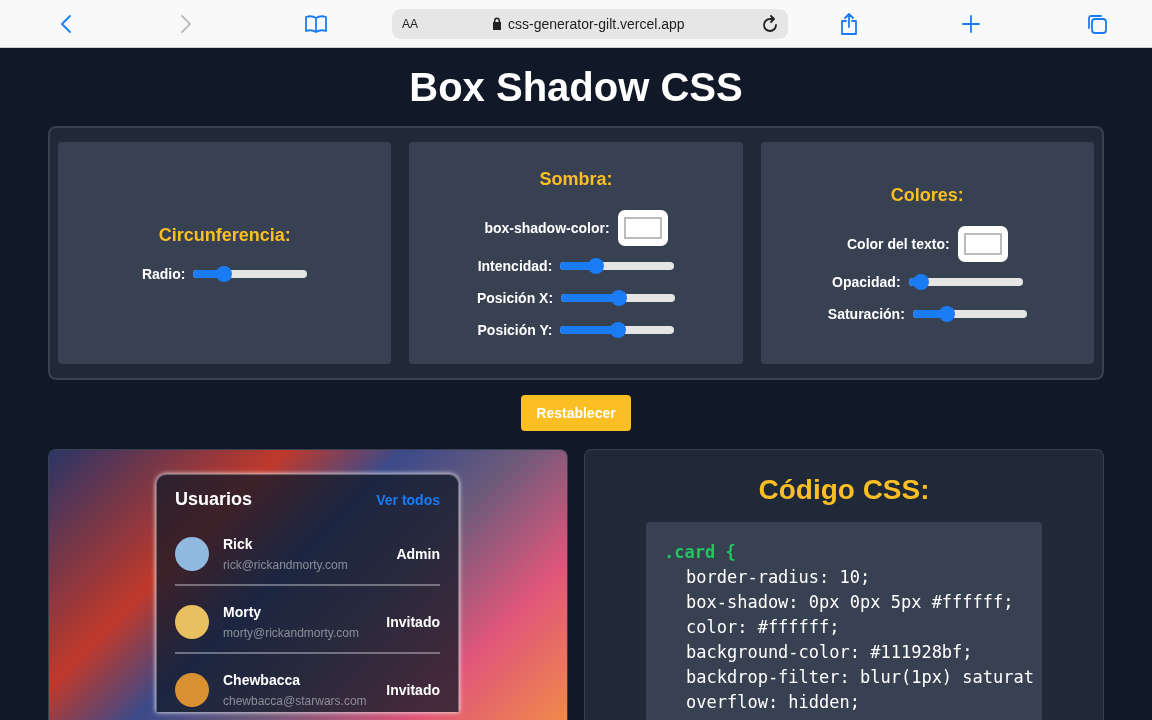  I want to click on user-role: Admin, so click(418, 554).